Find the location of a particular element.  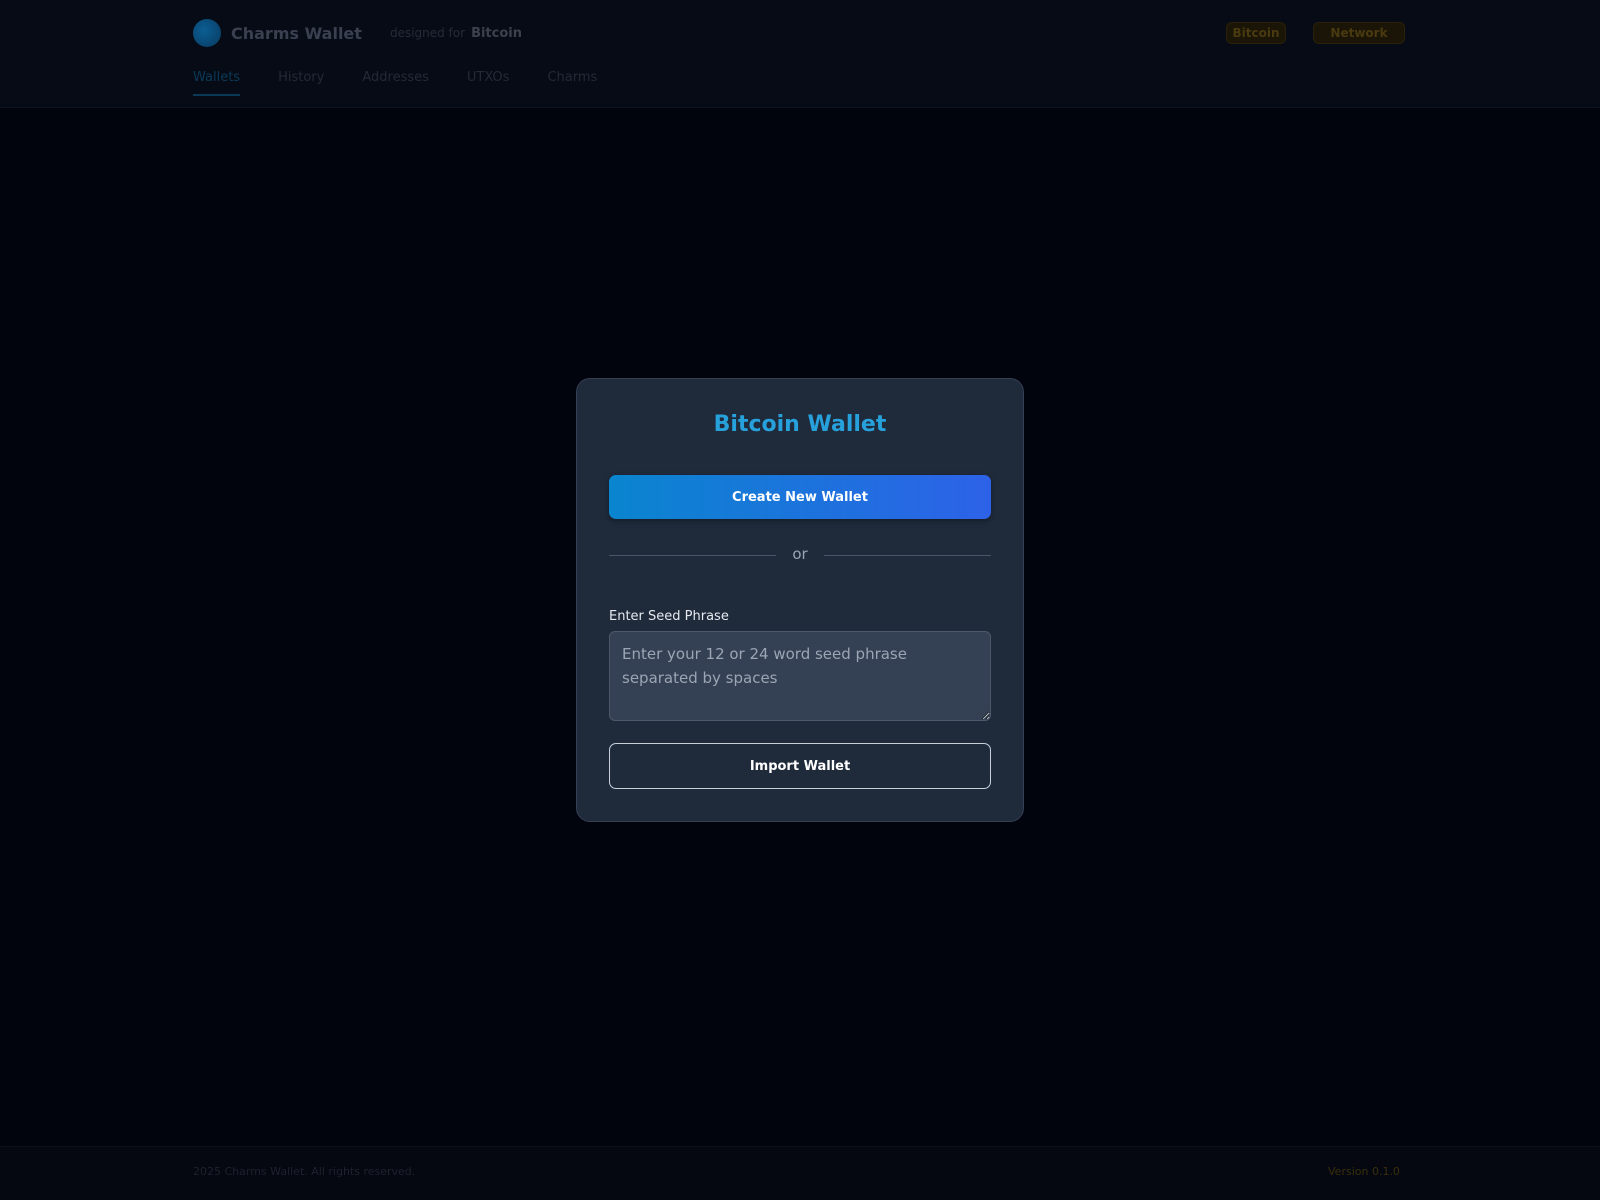

divider-text: or is located at coordinates (800, 554).